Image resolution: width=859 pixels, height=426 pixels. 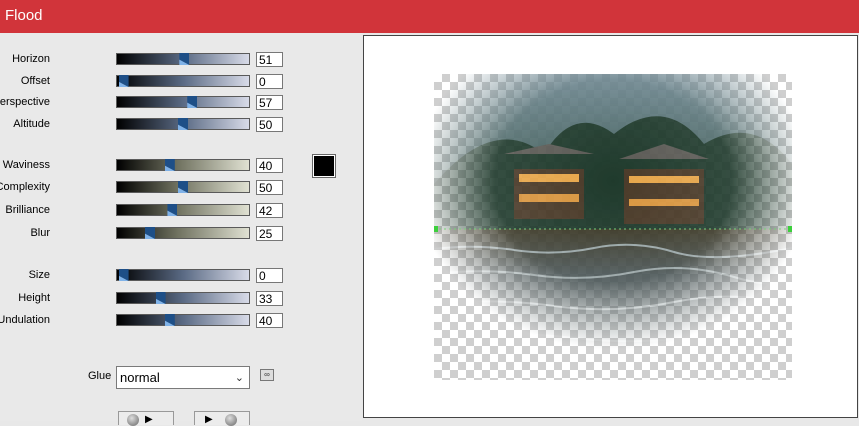 What do you see at coordinates (429, 16) in the screenshot?
I see `title-bar: Flood` at bounding box center [429, 16].